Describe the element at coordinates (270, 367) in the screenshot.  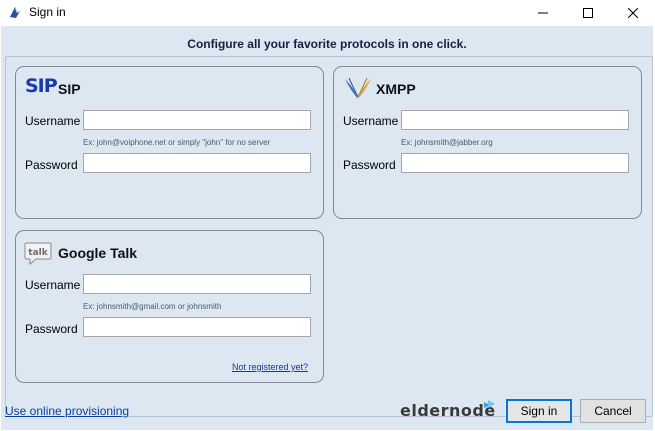
I see `not-registered-link: Not registered yet?` at that location.